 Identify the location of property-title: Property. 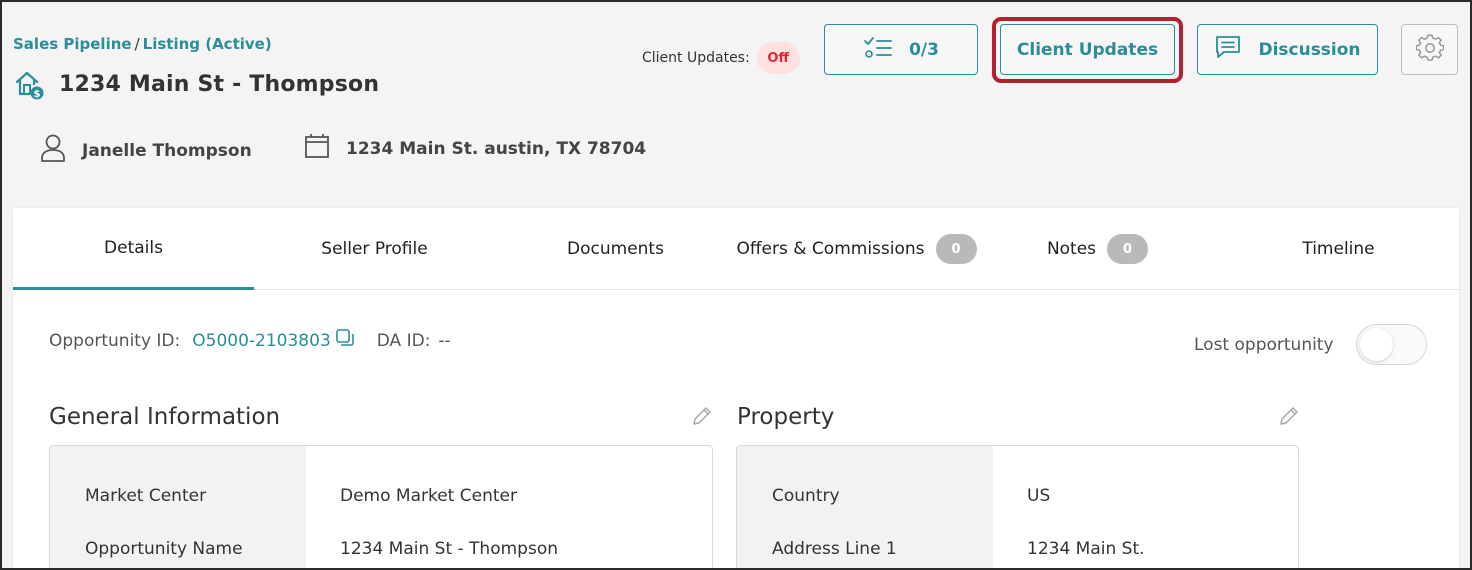
(786, 417).